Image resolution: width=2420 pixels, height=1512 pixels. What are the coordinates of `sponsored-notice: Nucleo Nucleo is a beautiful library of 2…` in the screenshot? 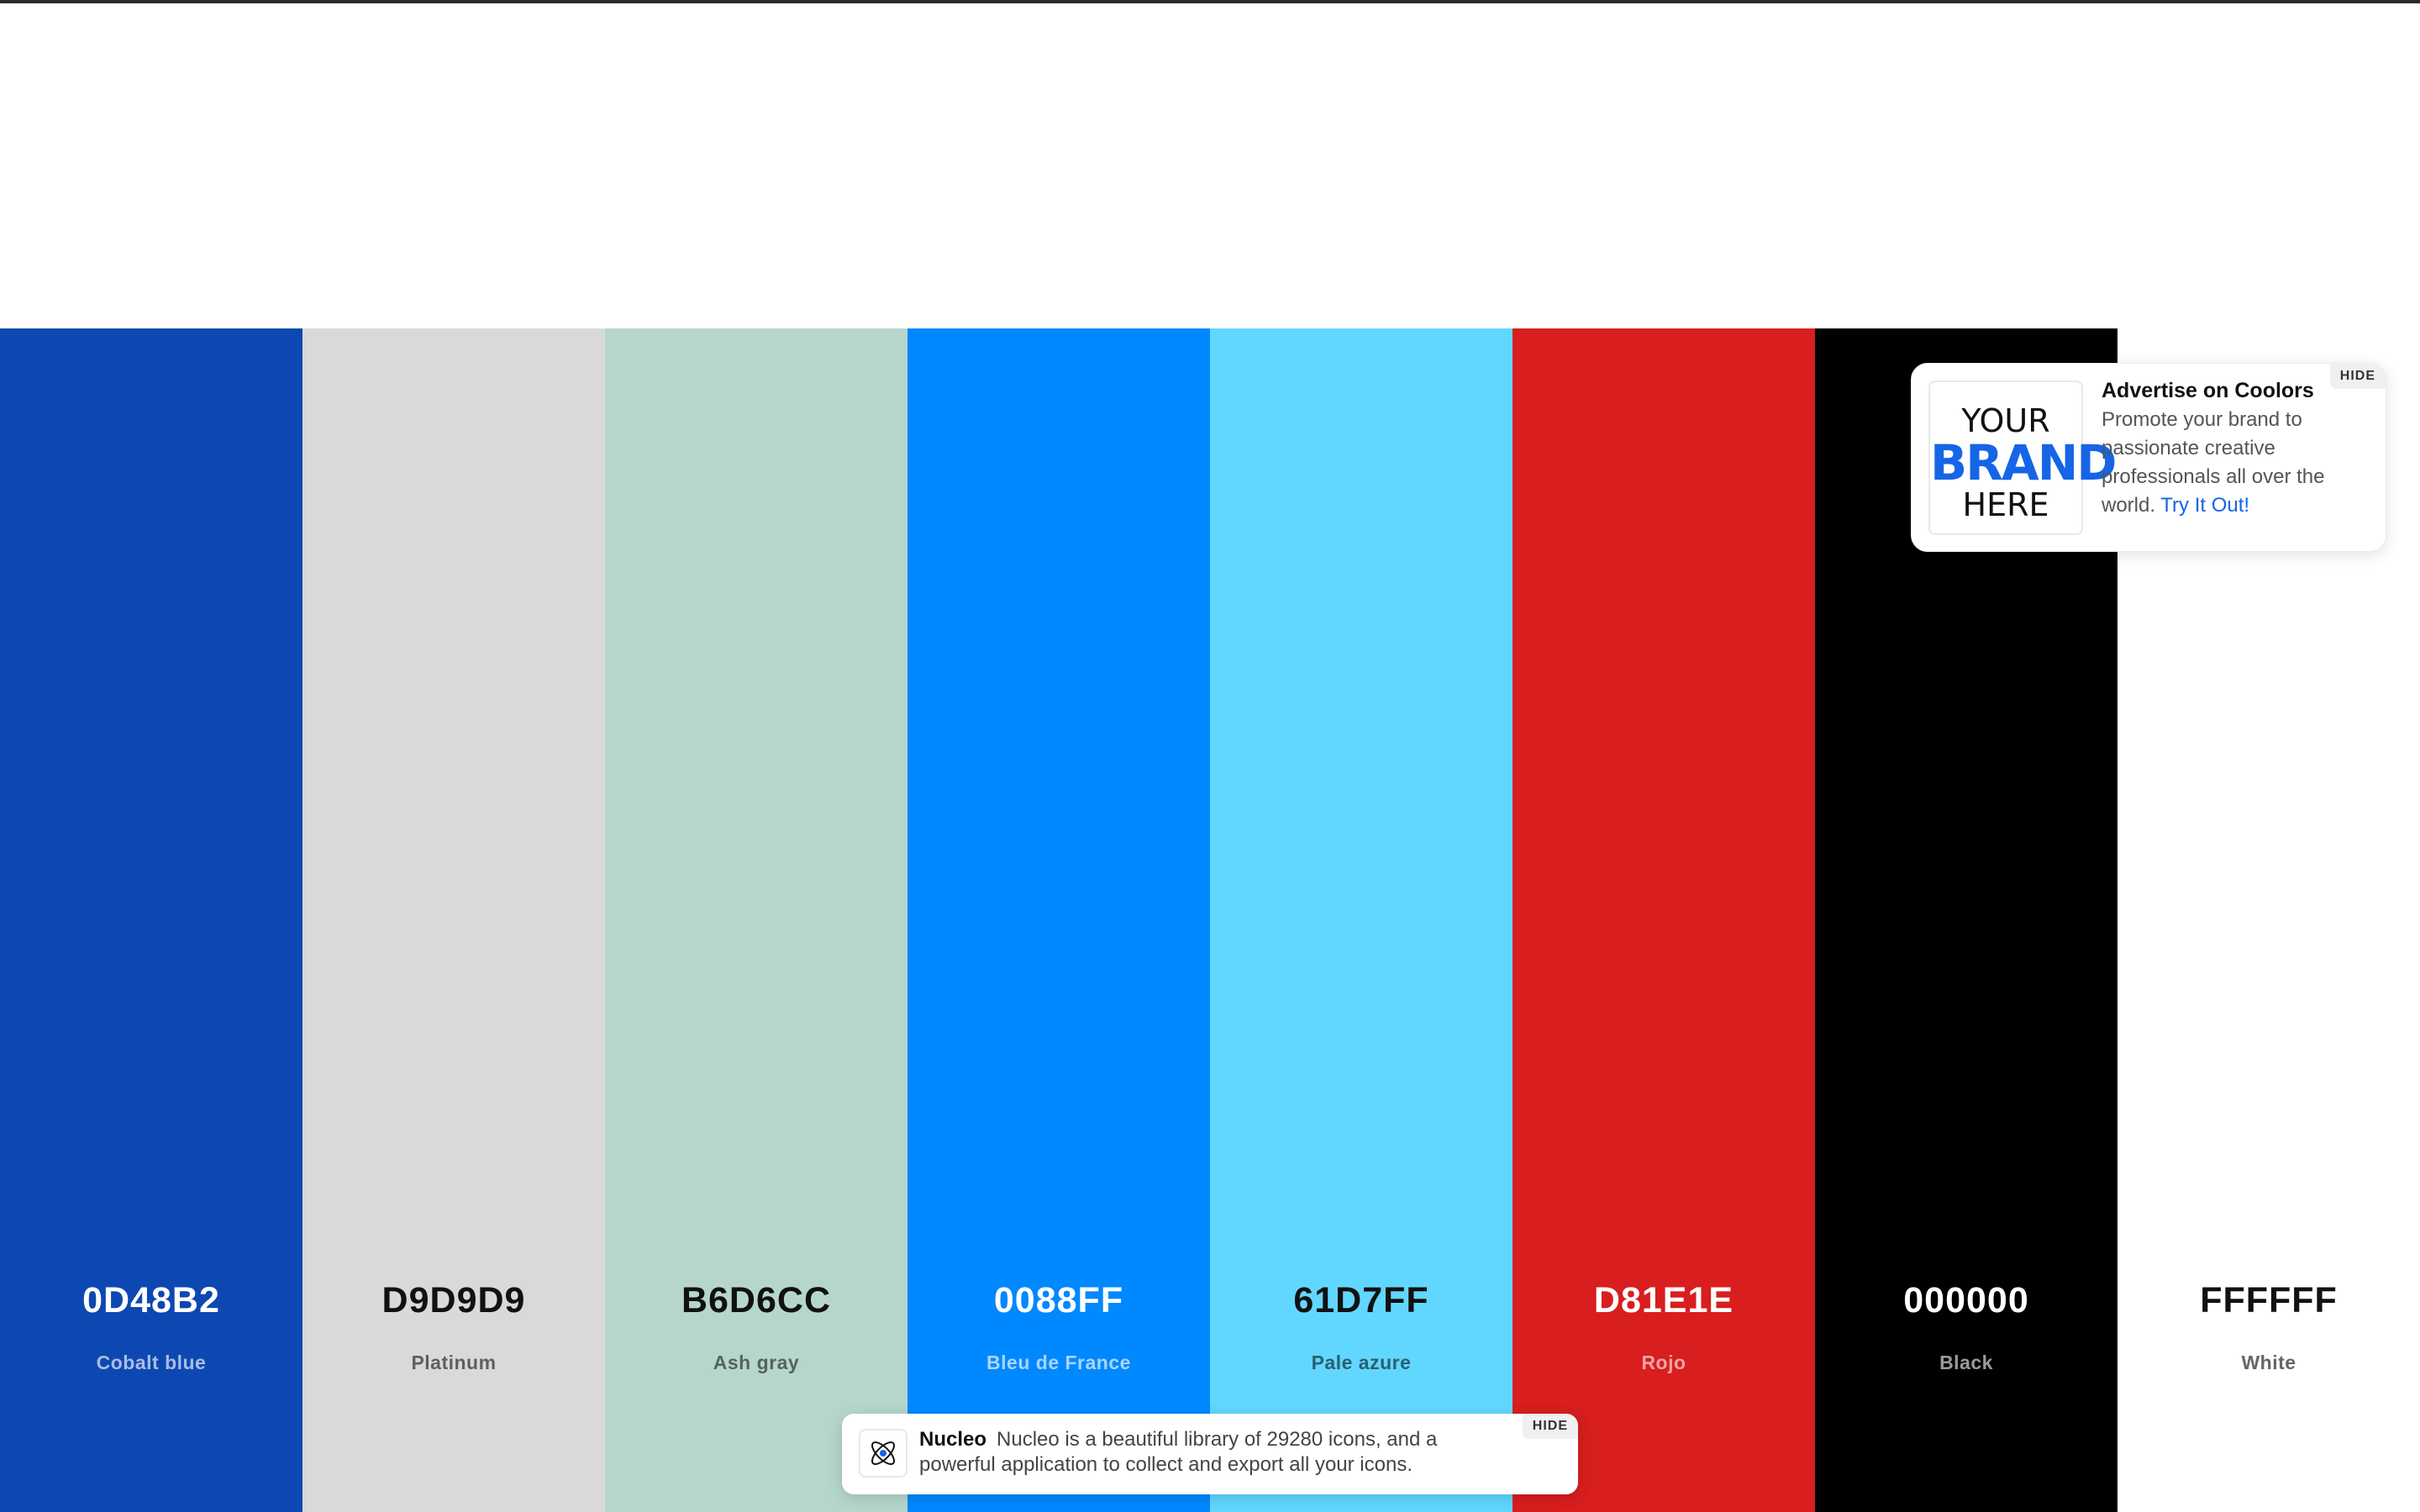 It's located at (1210, 1454).